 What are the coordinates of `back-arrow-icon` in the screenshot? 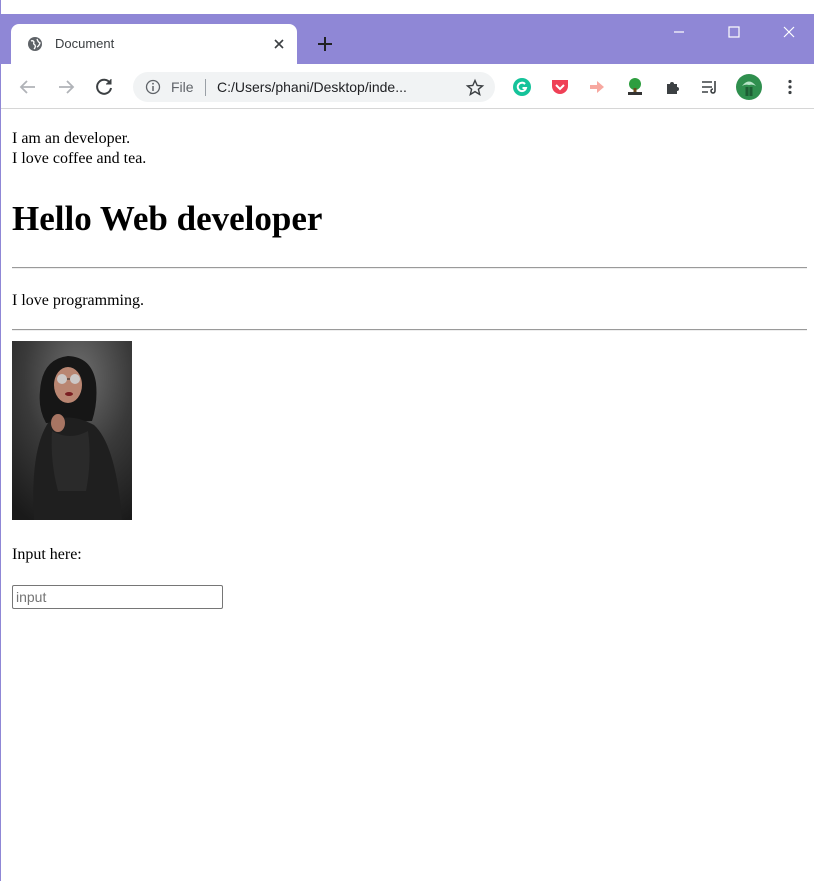 It's located at (28, 87).